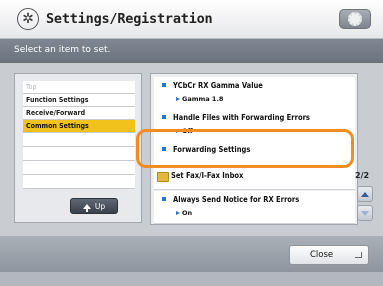  I want to click on folder-icon, so click(163, 177).